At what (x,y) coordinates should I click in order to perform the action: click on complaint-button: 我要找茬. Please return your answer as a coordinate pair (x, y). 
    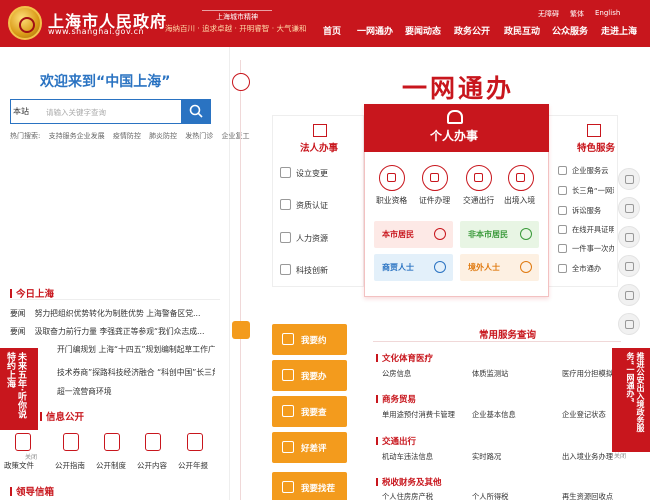
    Looking at the image, I should click on (309, 486).